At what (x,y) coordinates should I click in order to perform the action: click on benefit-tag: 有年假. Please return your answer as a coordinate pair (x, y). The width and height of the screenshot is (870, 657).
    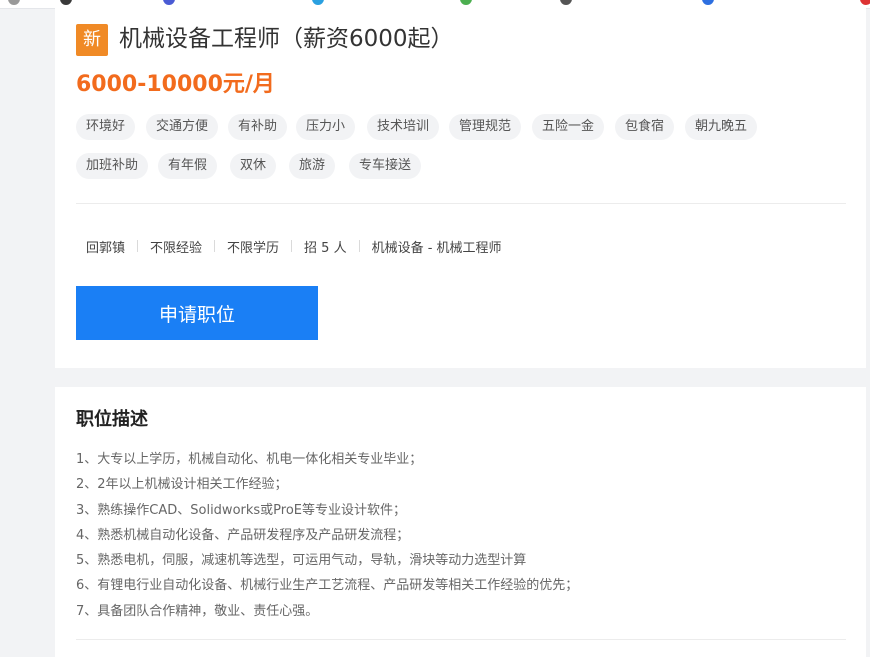
    Looking at the image, I should click on (188, 166).